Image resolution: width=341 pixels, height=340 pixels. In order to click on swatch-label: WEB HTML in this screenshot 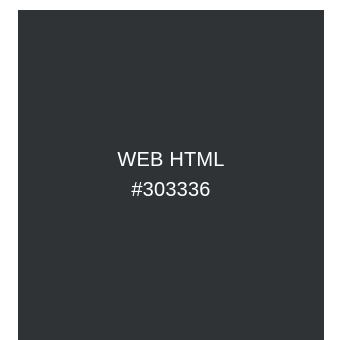, I will do `click(171, 160)`.